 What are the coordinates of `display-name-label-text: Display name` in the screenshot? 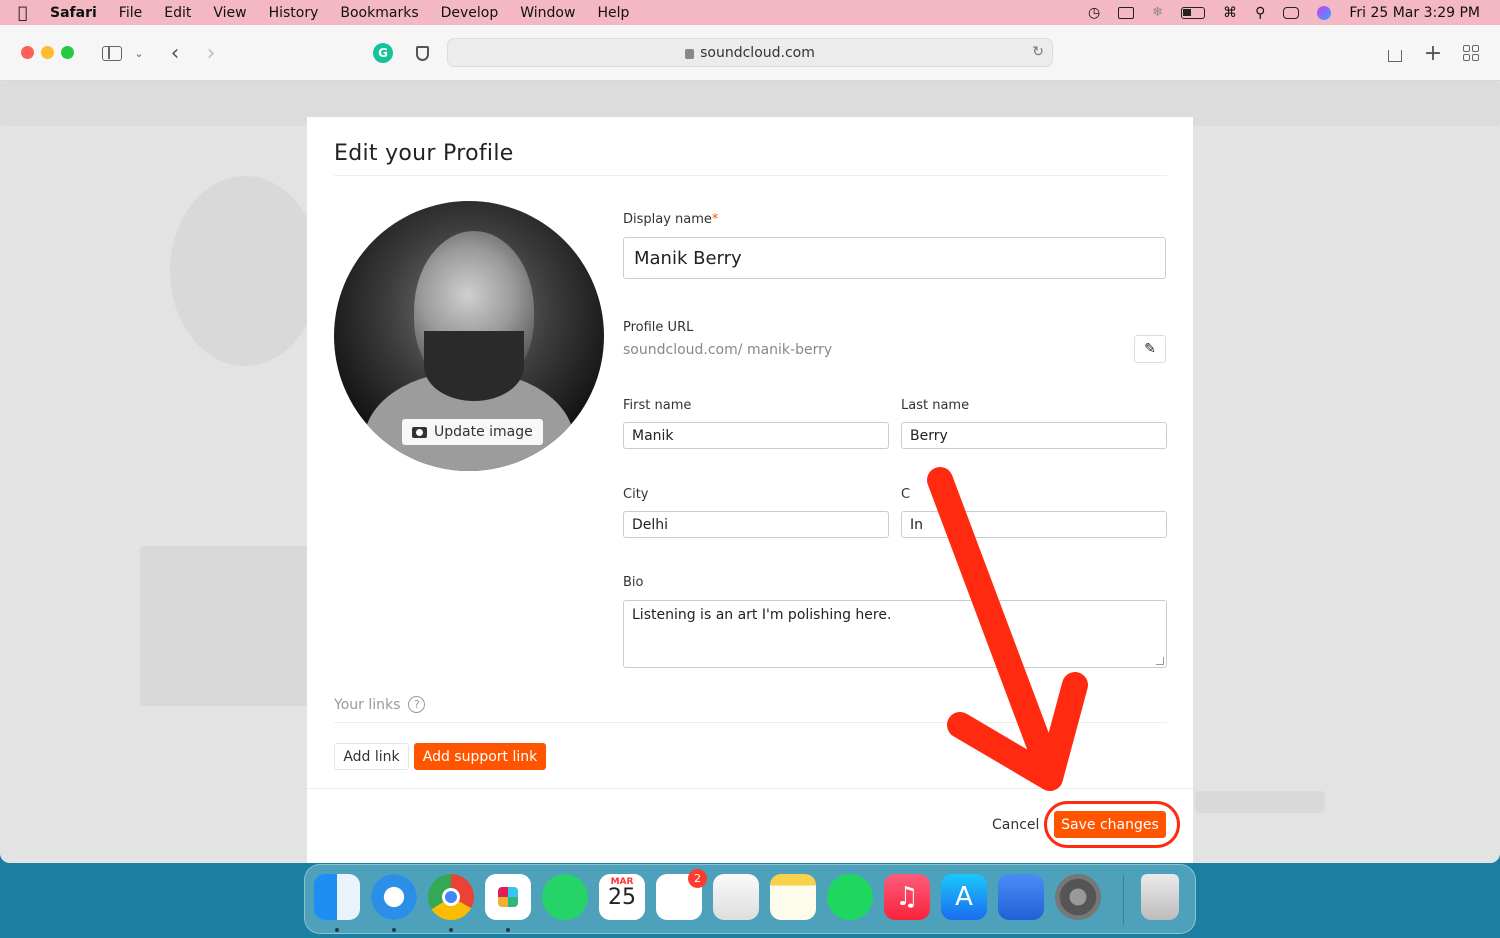 It's located at (667, 219).